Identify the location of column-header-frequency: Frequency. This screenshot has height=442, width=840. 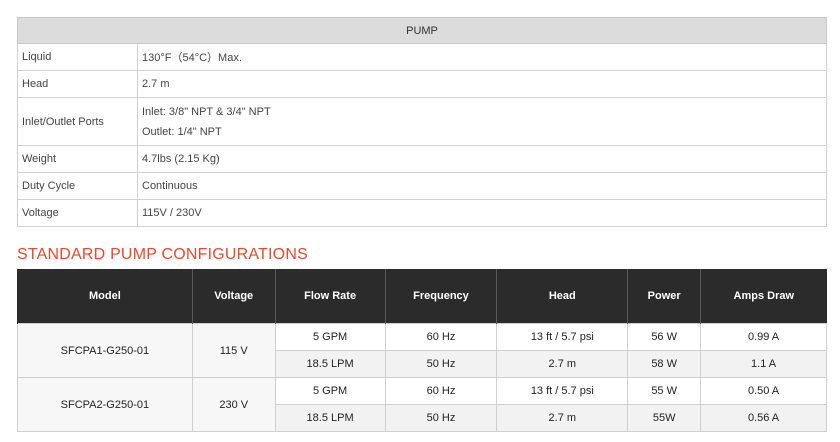
(440, 296).